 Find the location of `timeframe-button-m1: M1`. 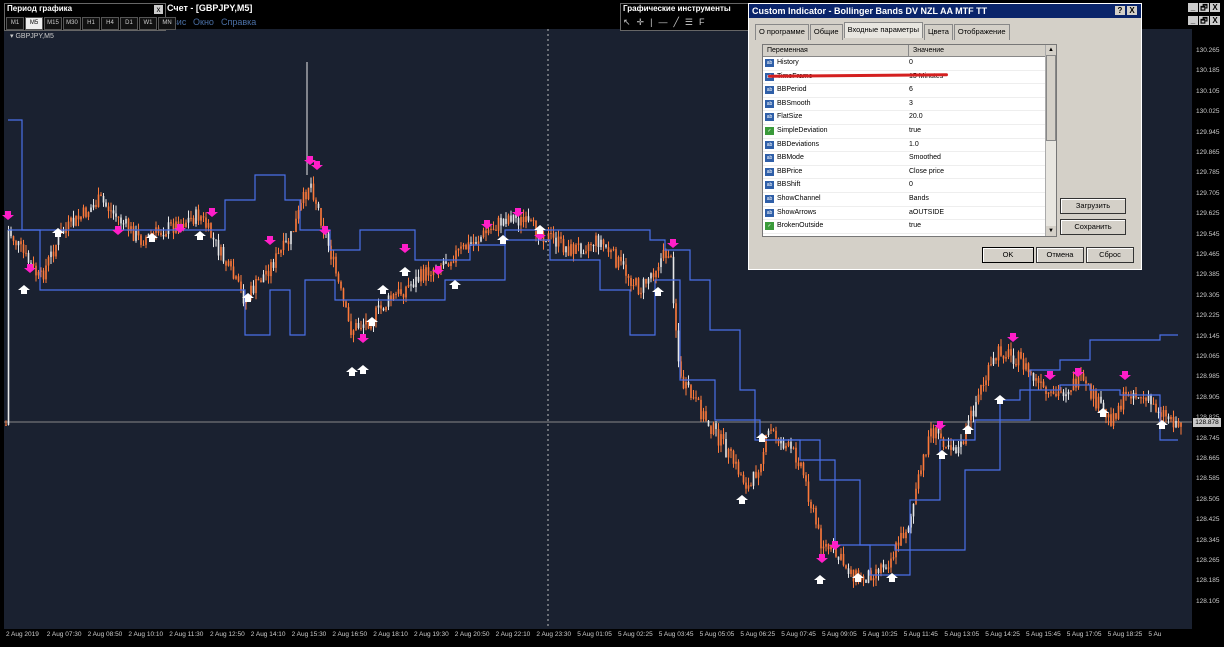

timeframe-button-m1: M1 is located at coordinates (15, 23).